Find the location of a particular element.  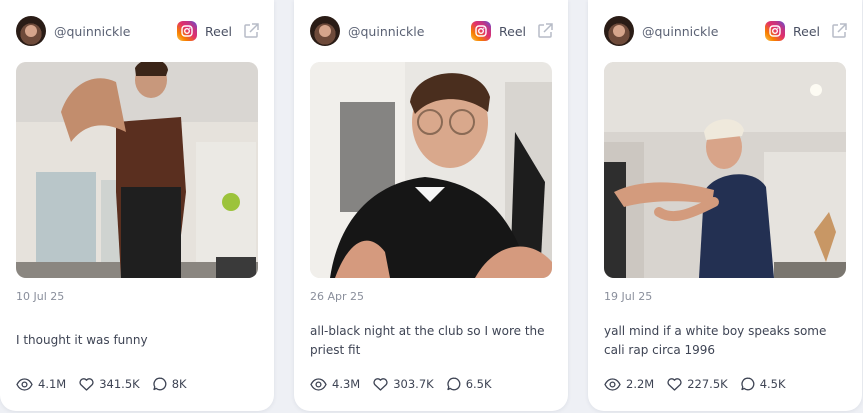

likes-stat: 227.5K is located at coordinates (697, 384).